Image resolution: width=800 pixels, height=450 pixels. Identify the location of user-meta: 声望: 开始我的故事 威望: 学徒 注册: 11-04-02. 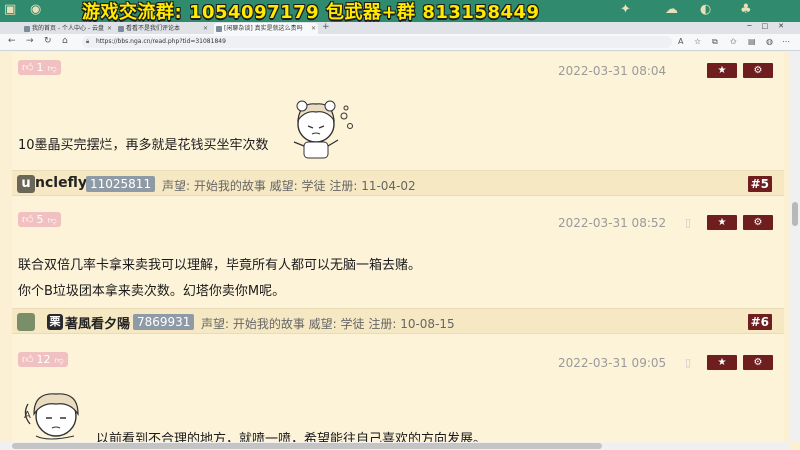
(289, 186).